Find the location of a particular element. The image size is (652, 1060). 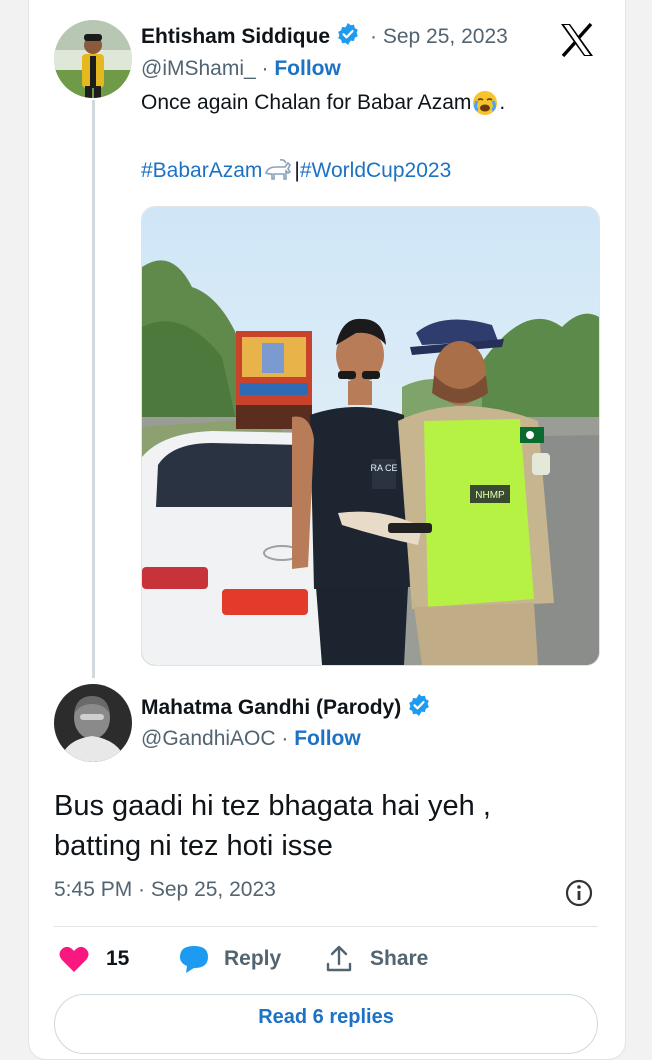

tweet-text: Once again Chalan for Babar Azam is located at coordinates (306, 102).